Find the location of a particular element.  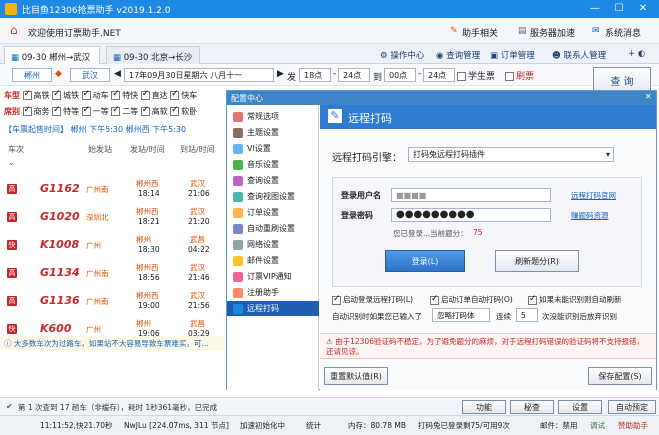

config-menu-item: 网络设置 is located at coordinates (275, 244).